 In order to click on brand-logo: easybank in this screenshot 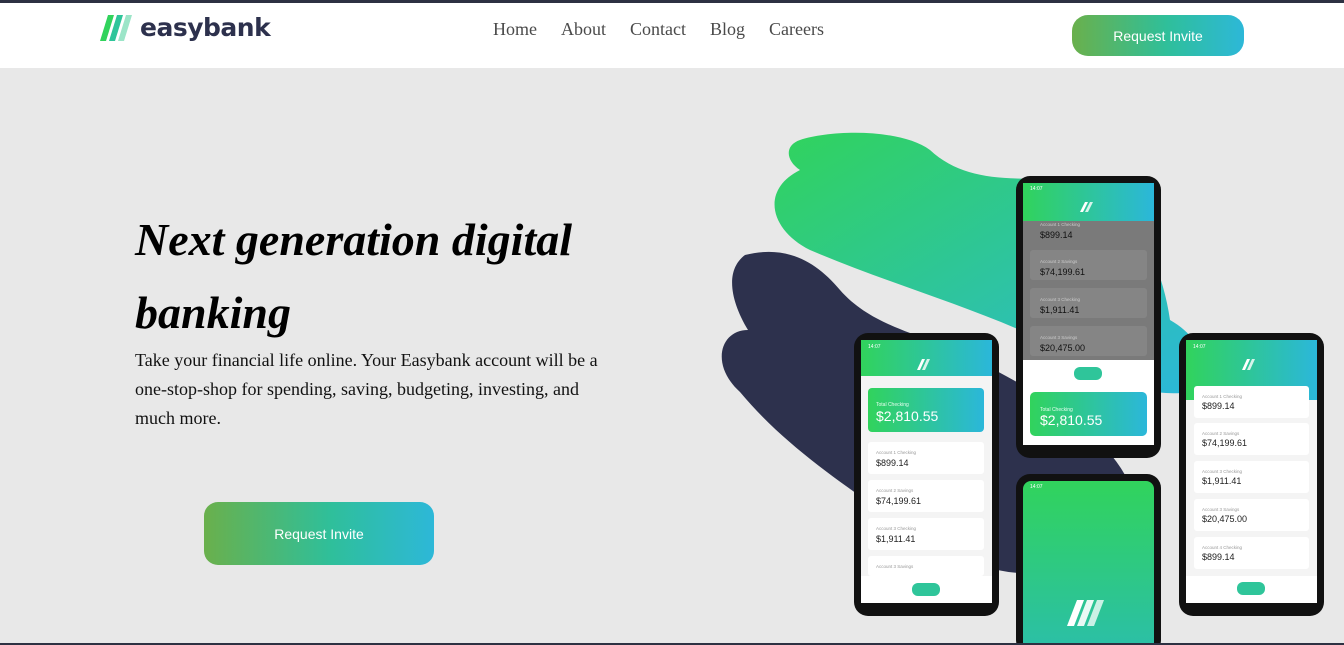, I will do `click(185, 27)`.